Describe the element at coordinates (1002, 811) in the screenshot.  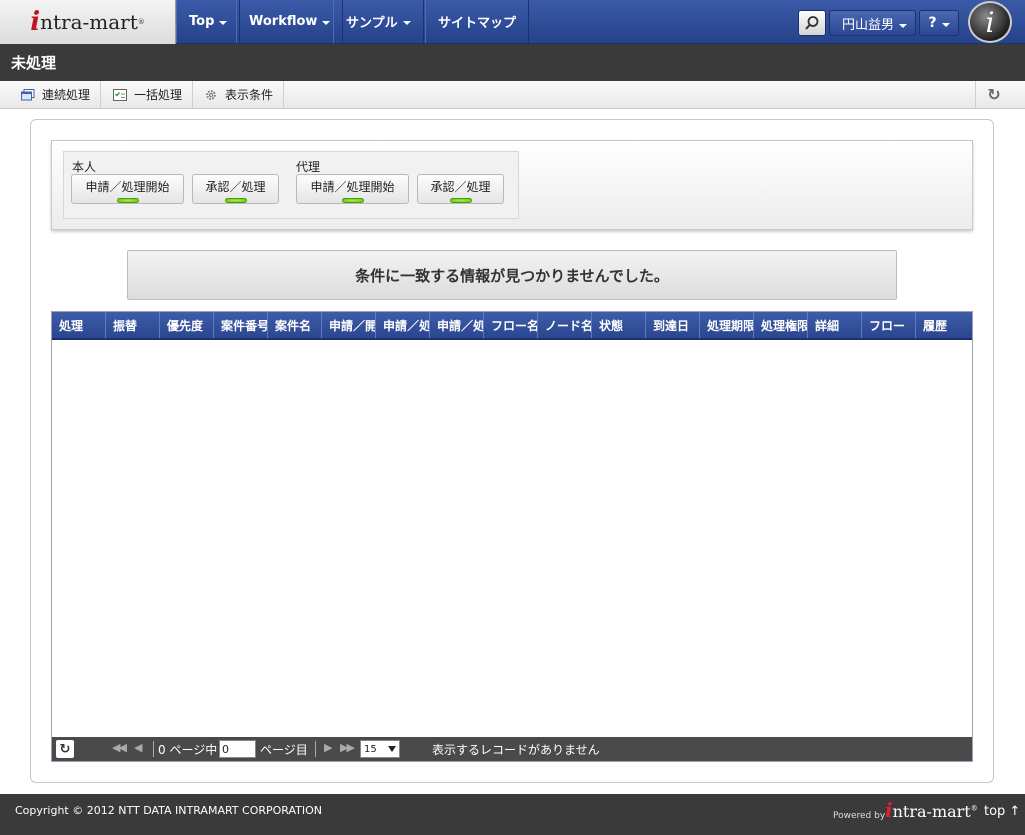
I see `back-to-top-link: top ↑` at that location.